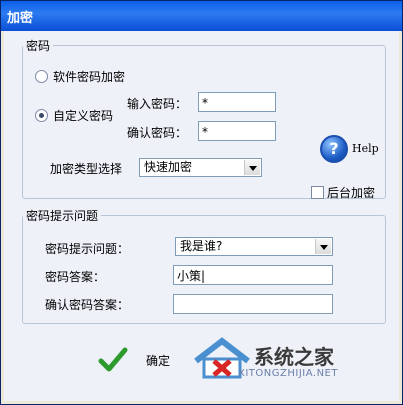 This screenshot has width=403, height=405. I want to click on answer-label: 密码答案：, so click(75, 277).